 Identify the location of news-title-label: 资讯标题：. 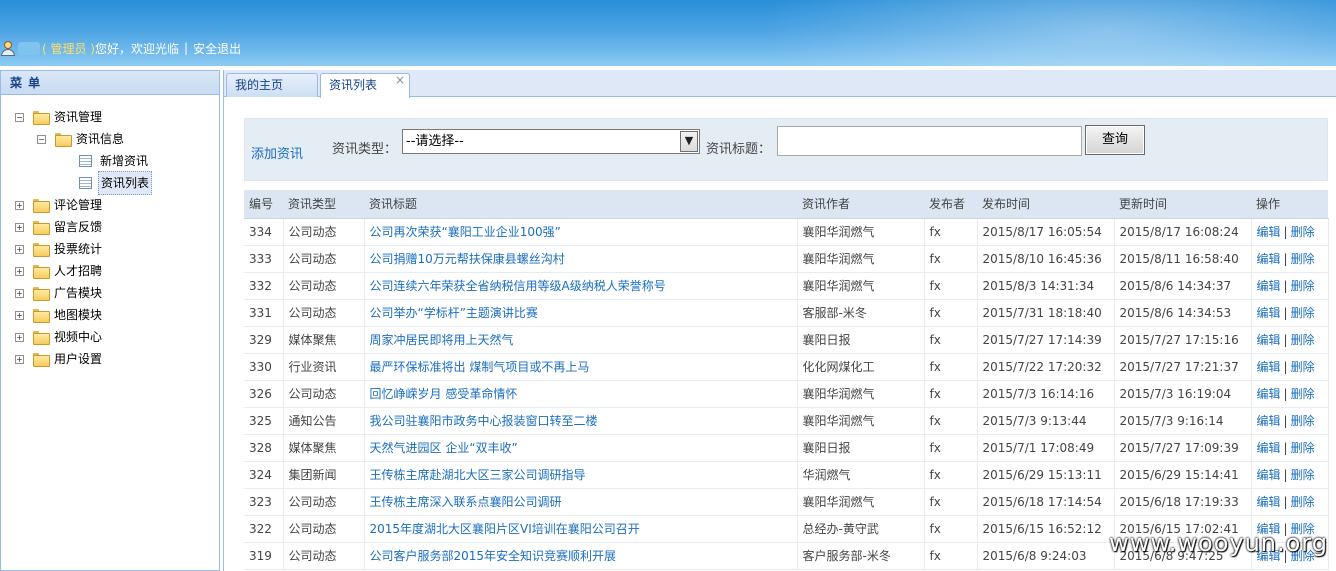
(739, 149).